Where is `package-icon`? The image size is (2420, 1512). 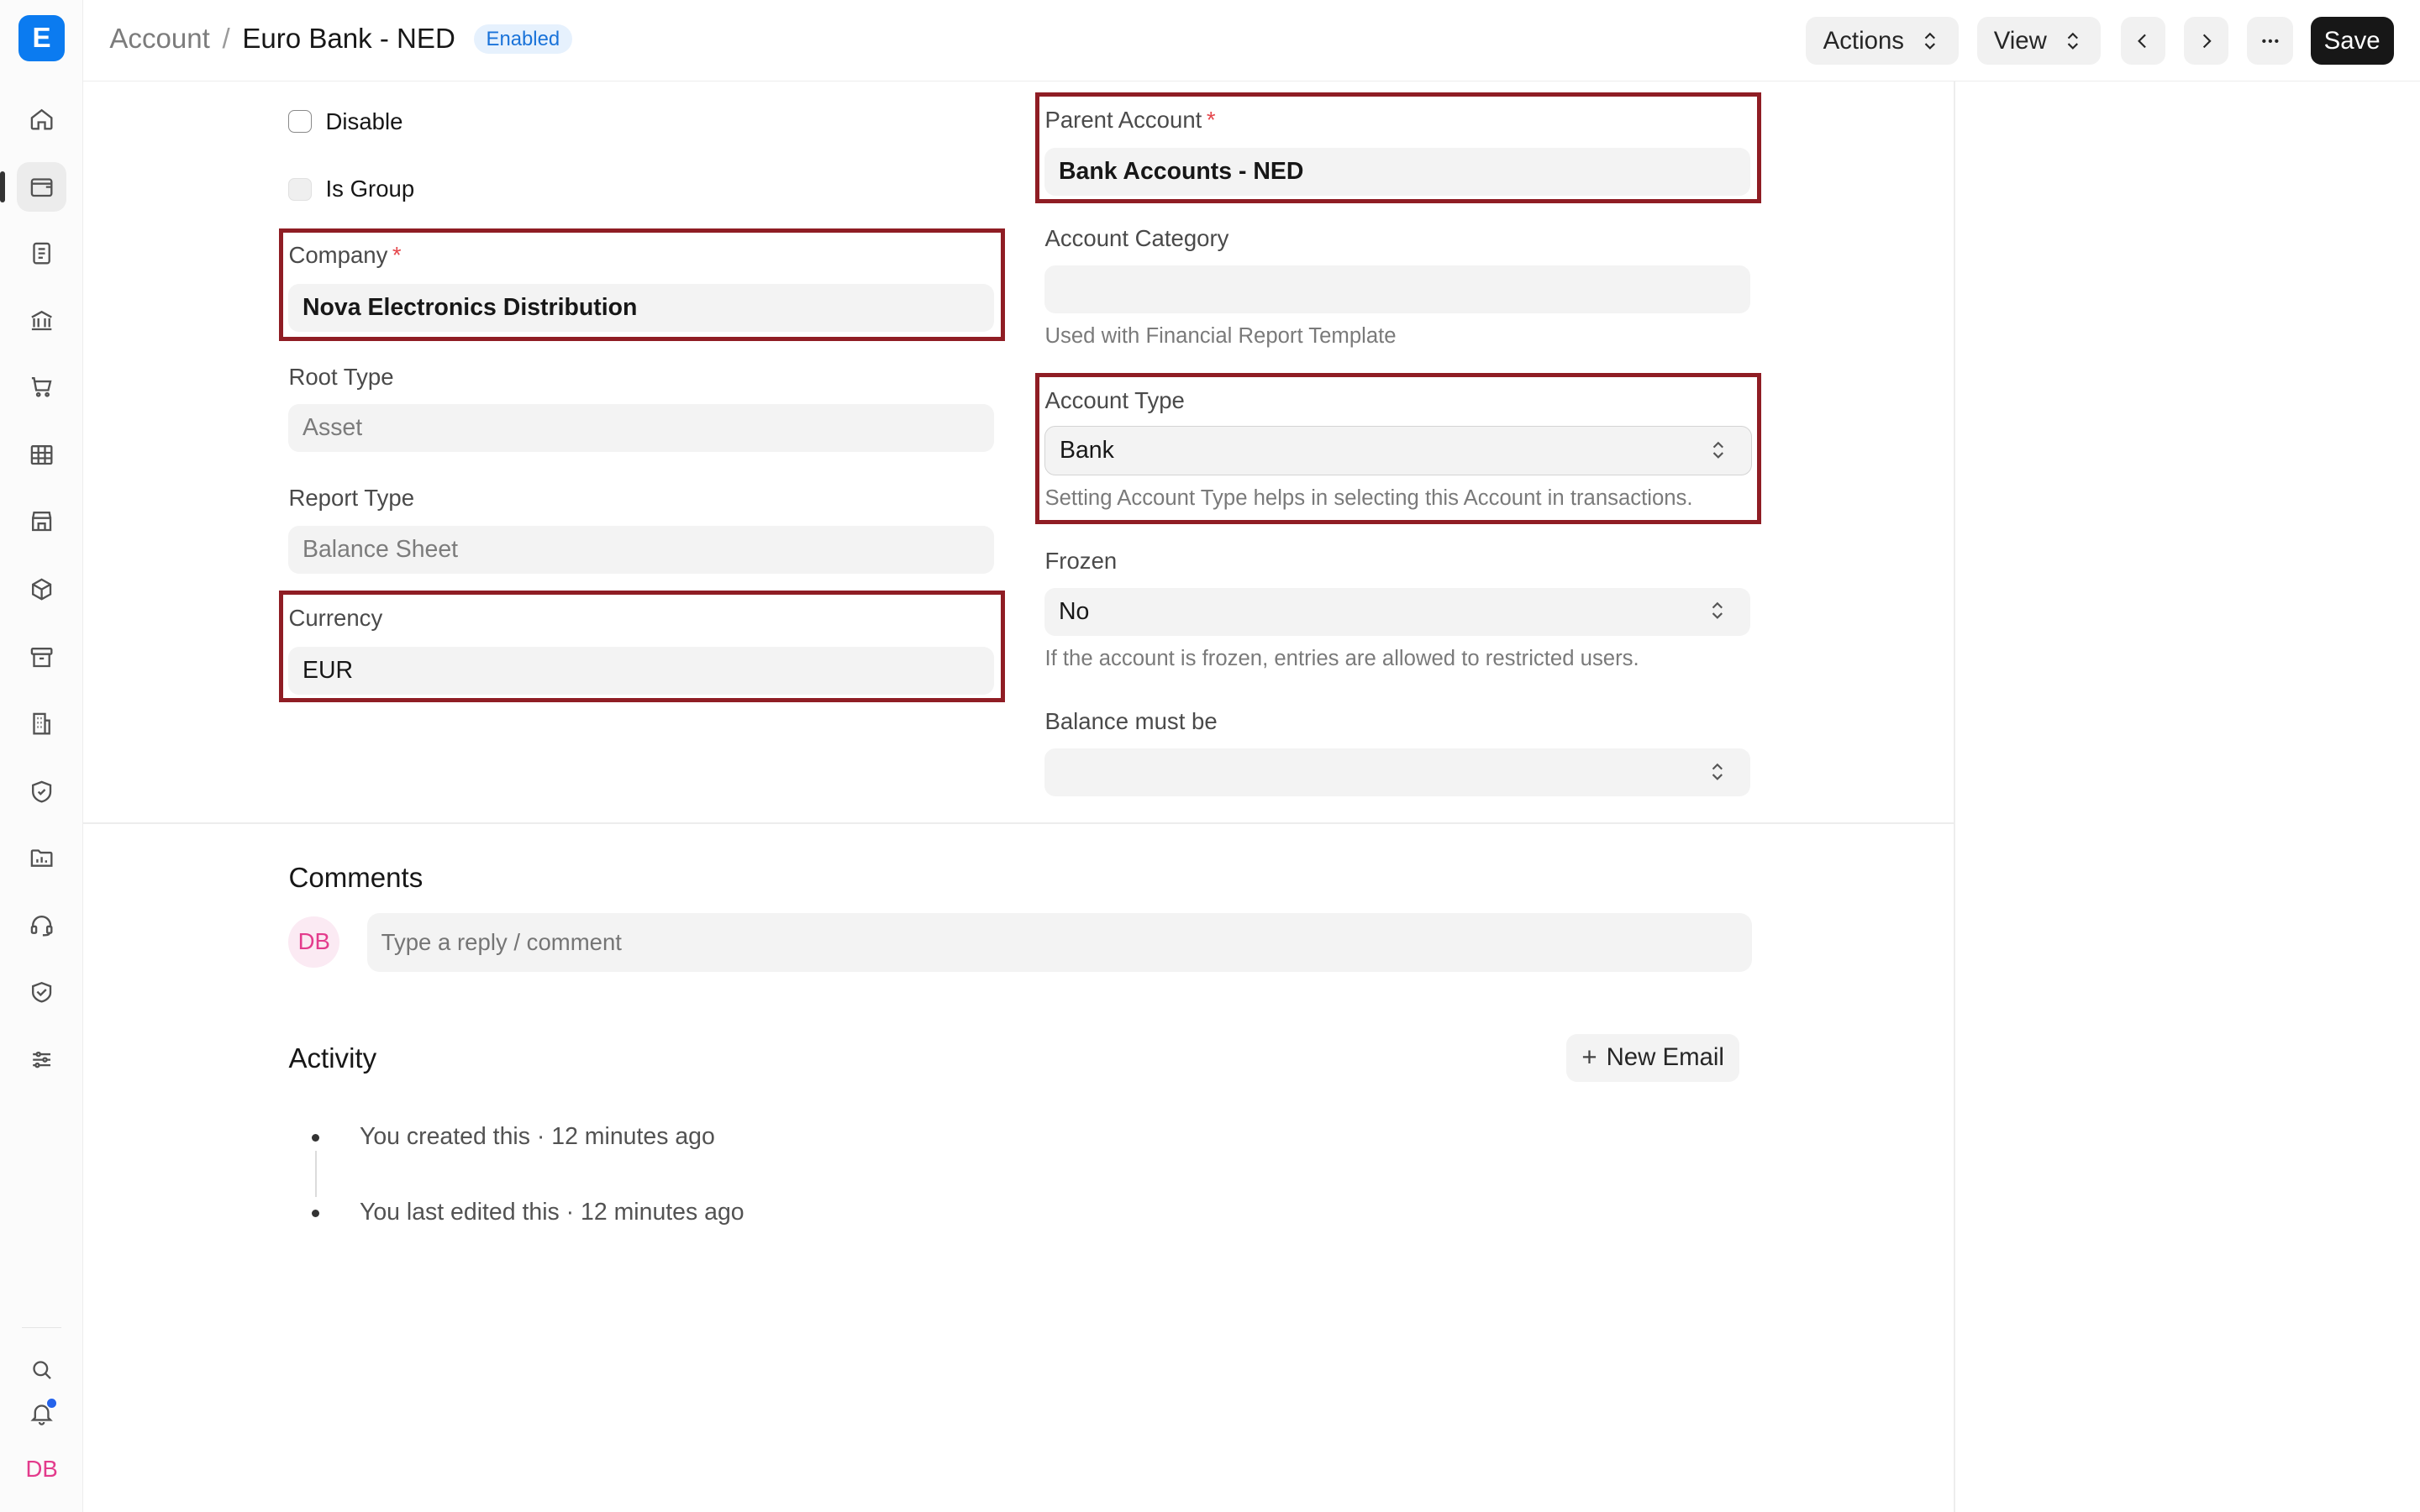 package-icon is located at coordinates (42, 589).